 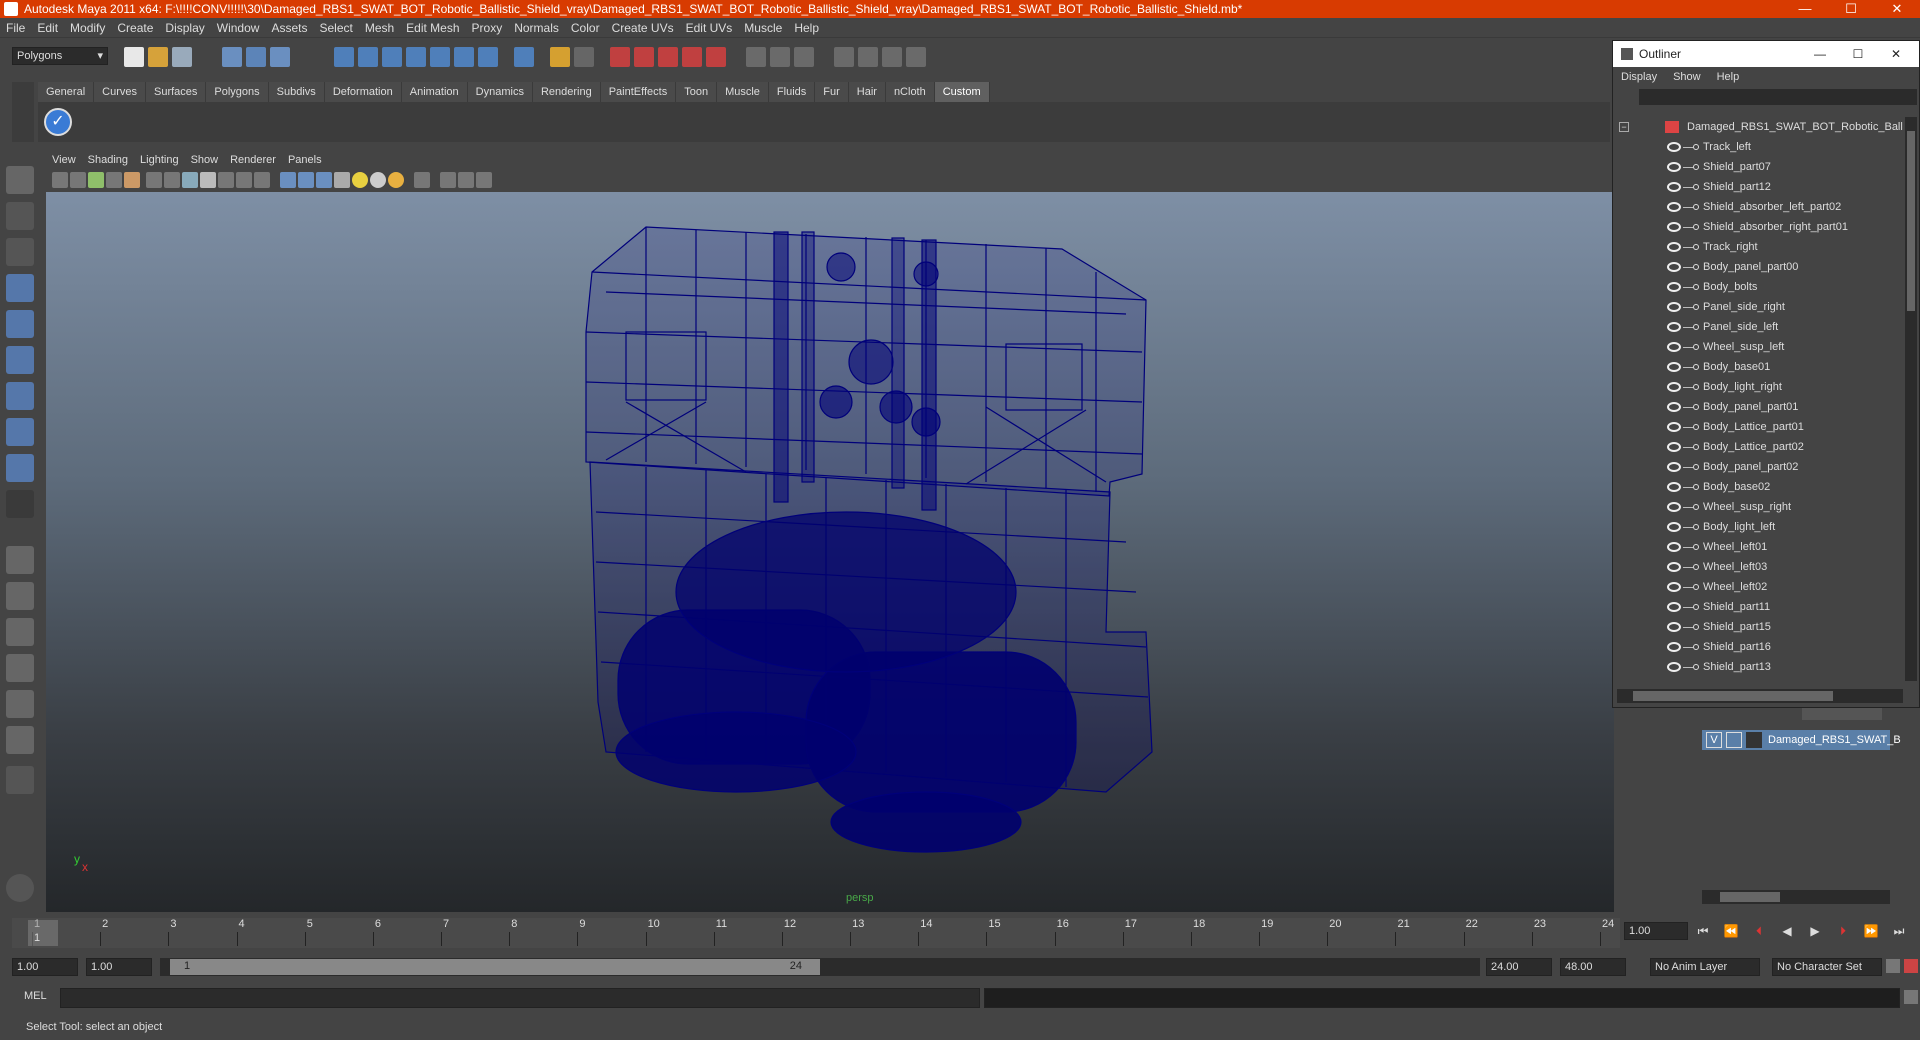 What do you see at coordinates (1911, 399) in the screenshot?
I see `outliner-vertical-scrollbar` at bounding box center [1911, 399].